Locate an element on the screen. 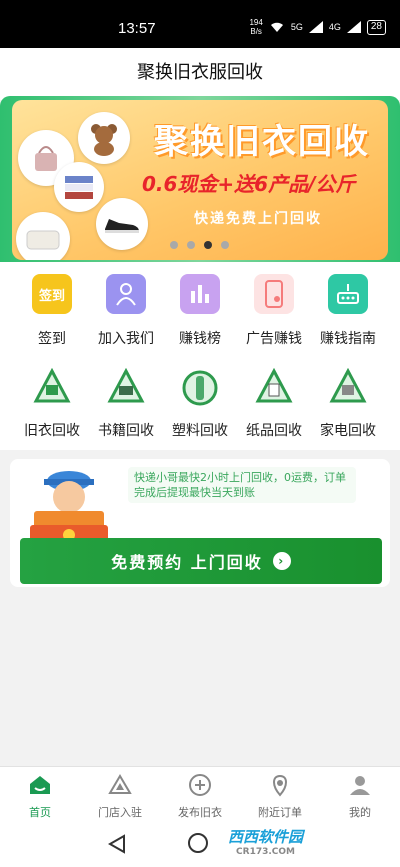 The height and width of the screenshot is (867, 400). banner-subtitle: 快递免费上门回收 is located at coordinates (258, 219).